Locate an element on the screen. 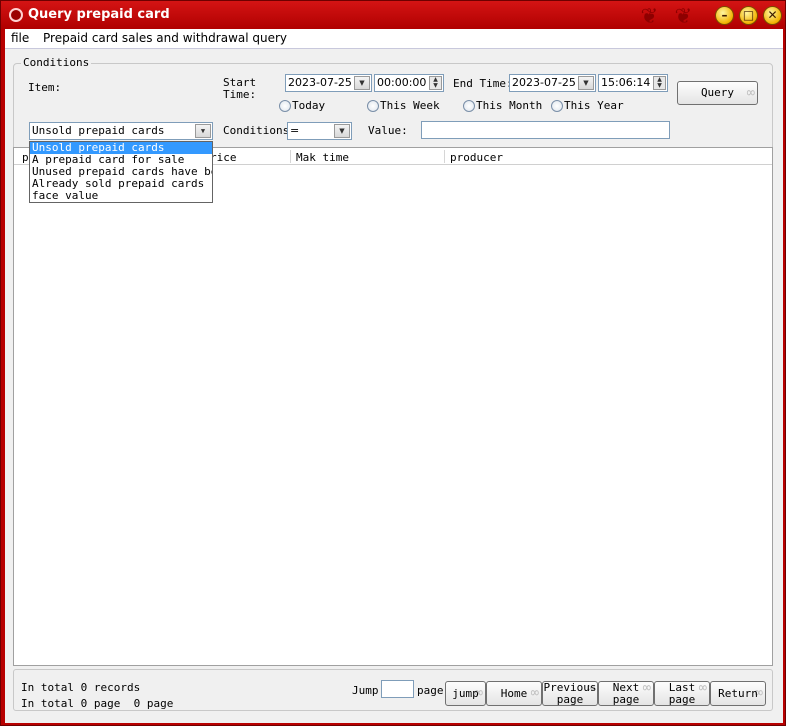 This screenshot has width=786, height=726. radio-today-label: Today is located at coordinates (308, 105).